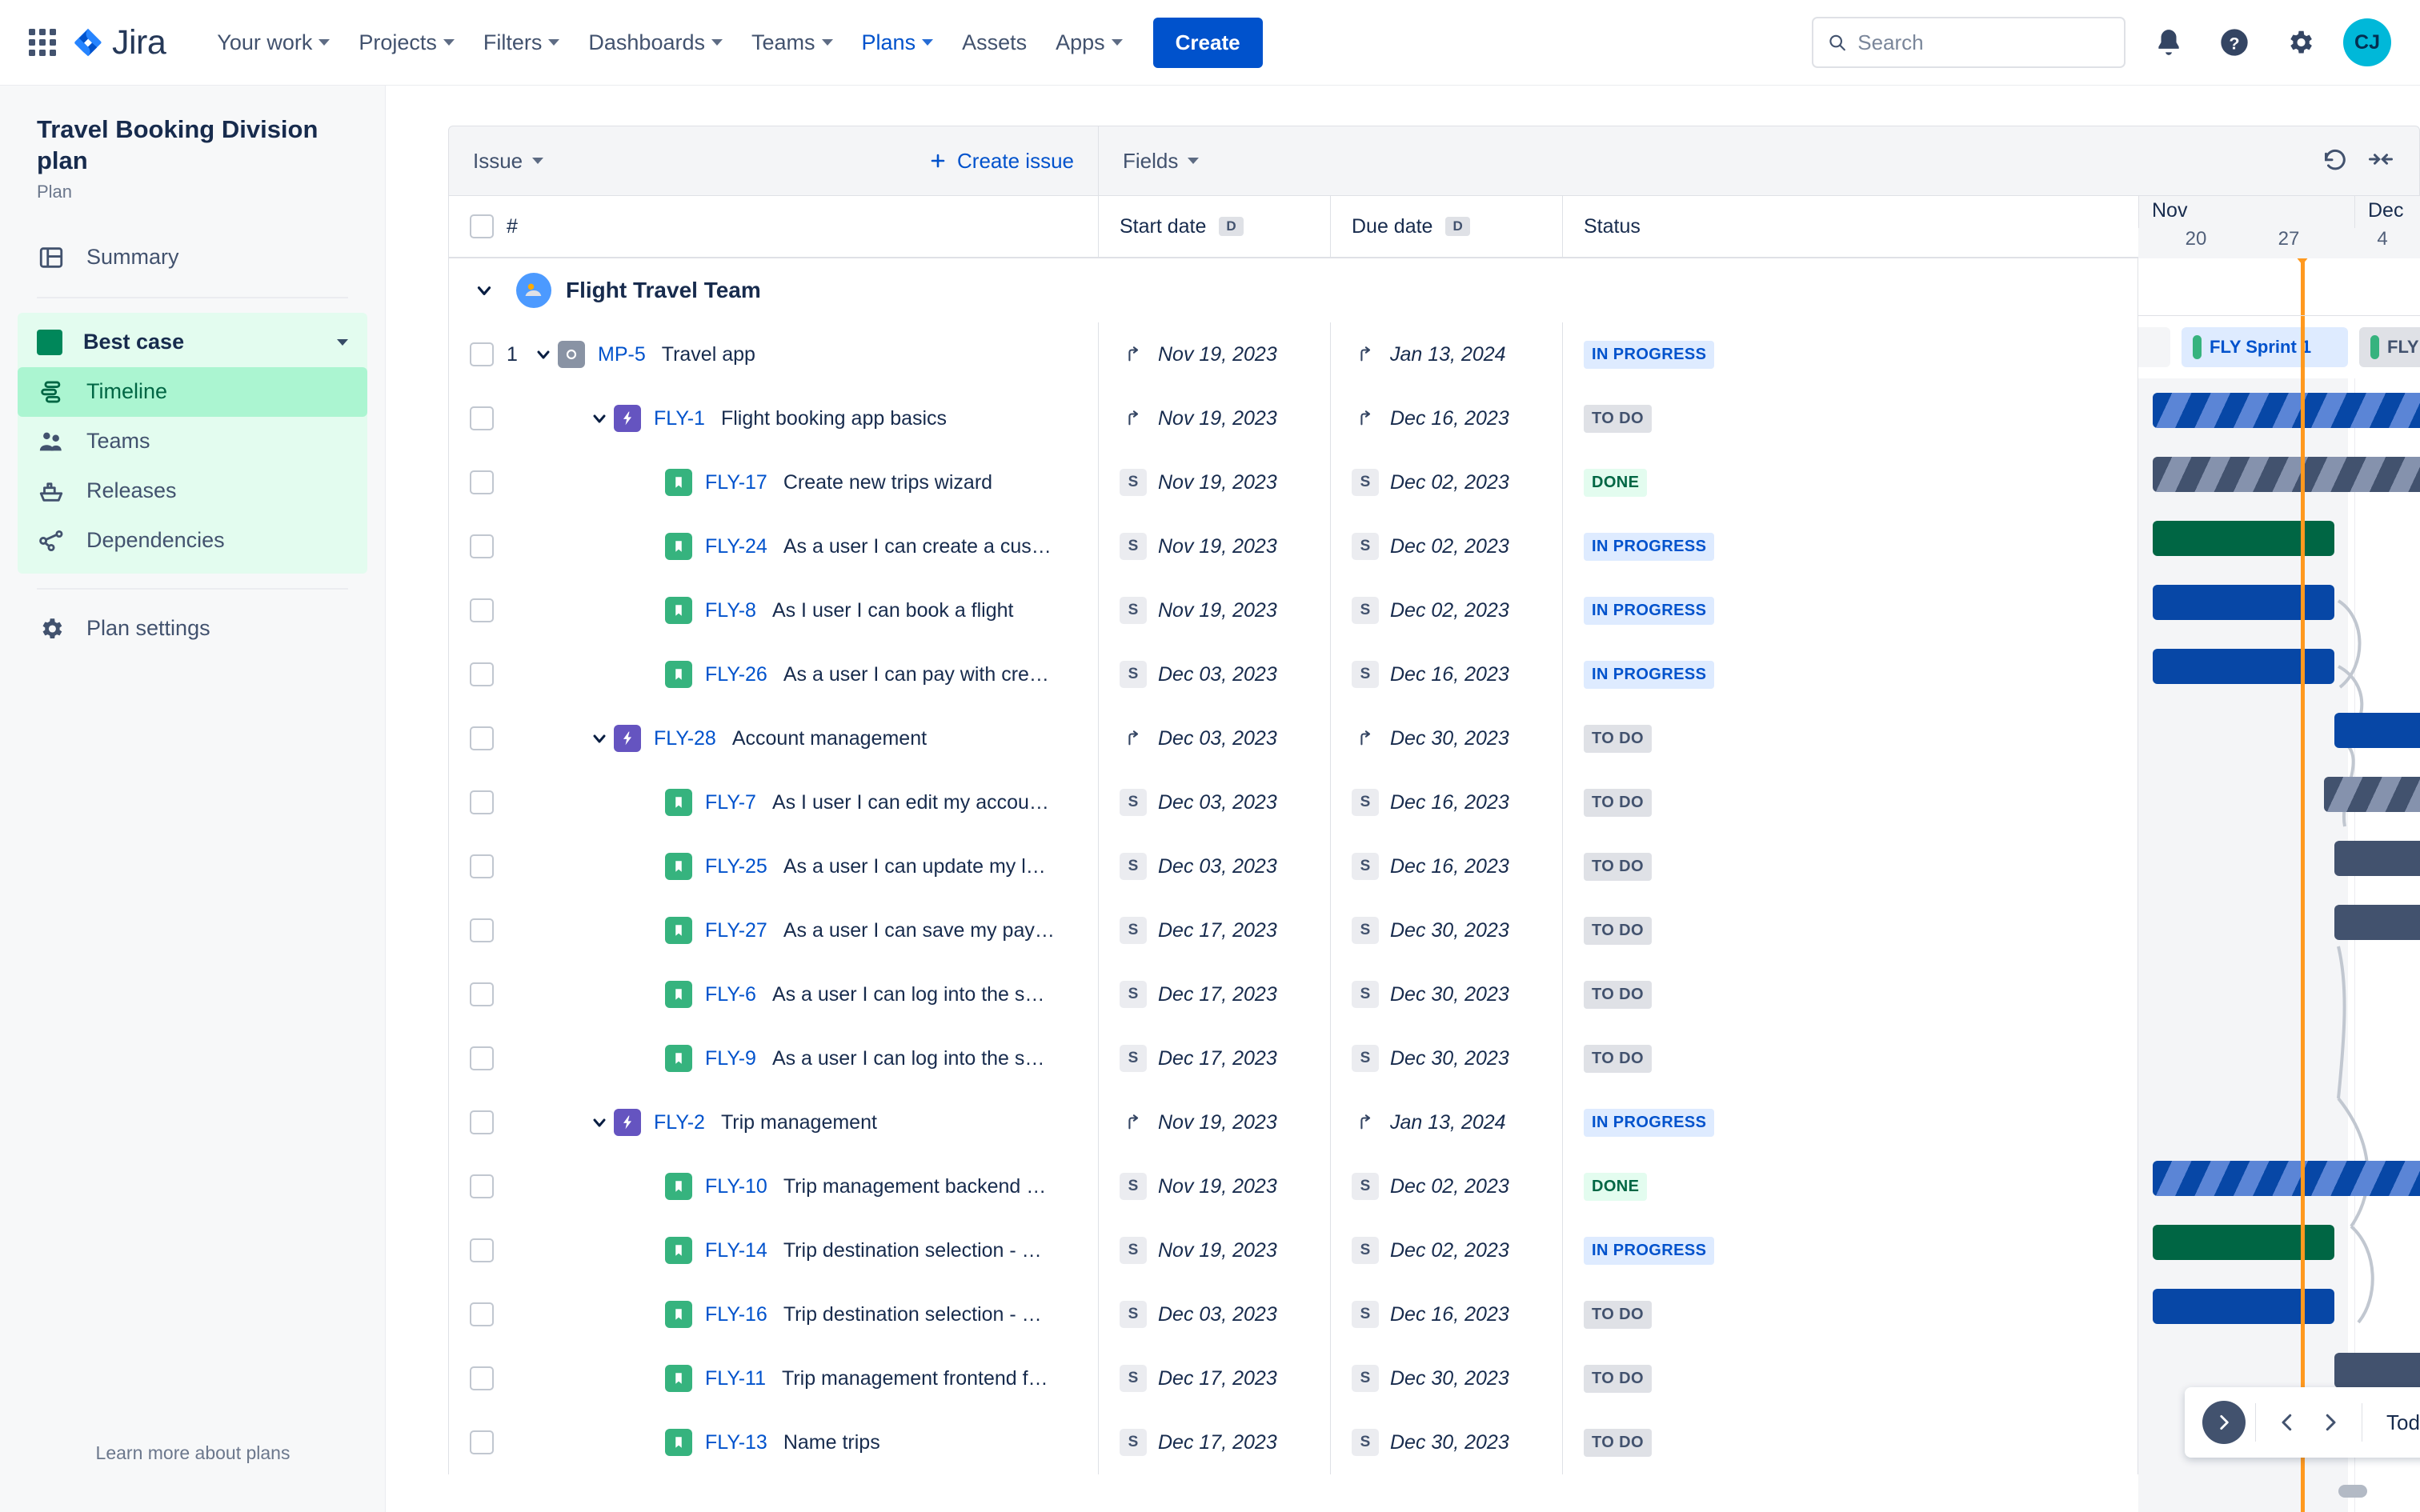 The height and width of the screenshot is (1512, 2420). I want to click on sidebar-item-plan-settings: Plan settings, so click(192, 629).